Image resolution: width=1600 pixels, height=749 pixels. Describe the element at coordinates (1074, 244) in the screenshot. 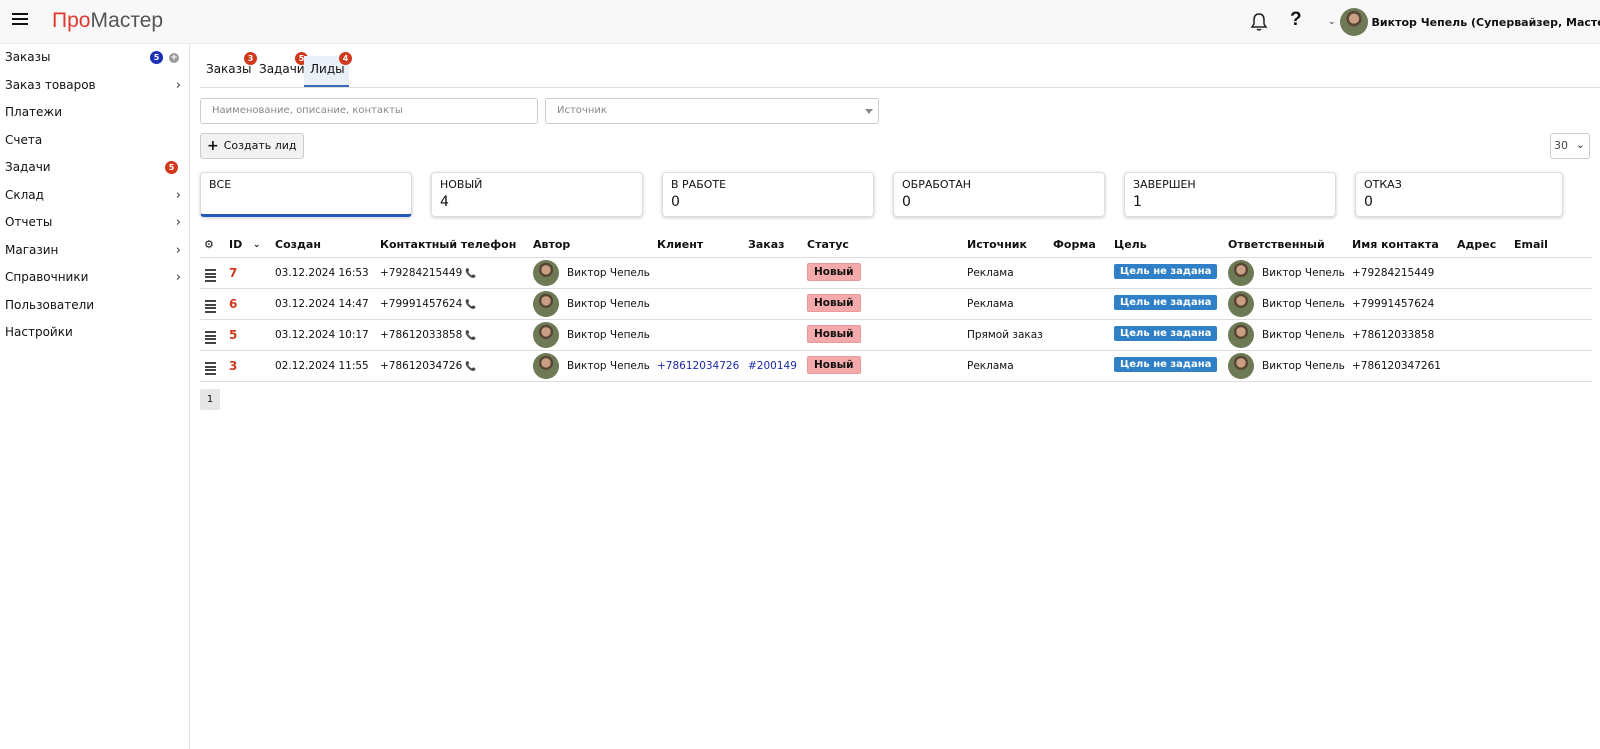

I see `col-form: Форма` at that location.